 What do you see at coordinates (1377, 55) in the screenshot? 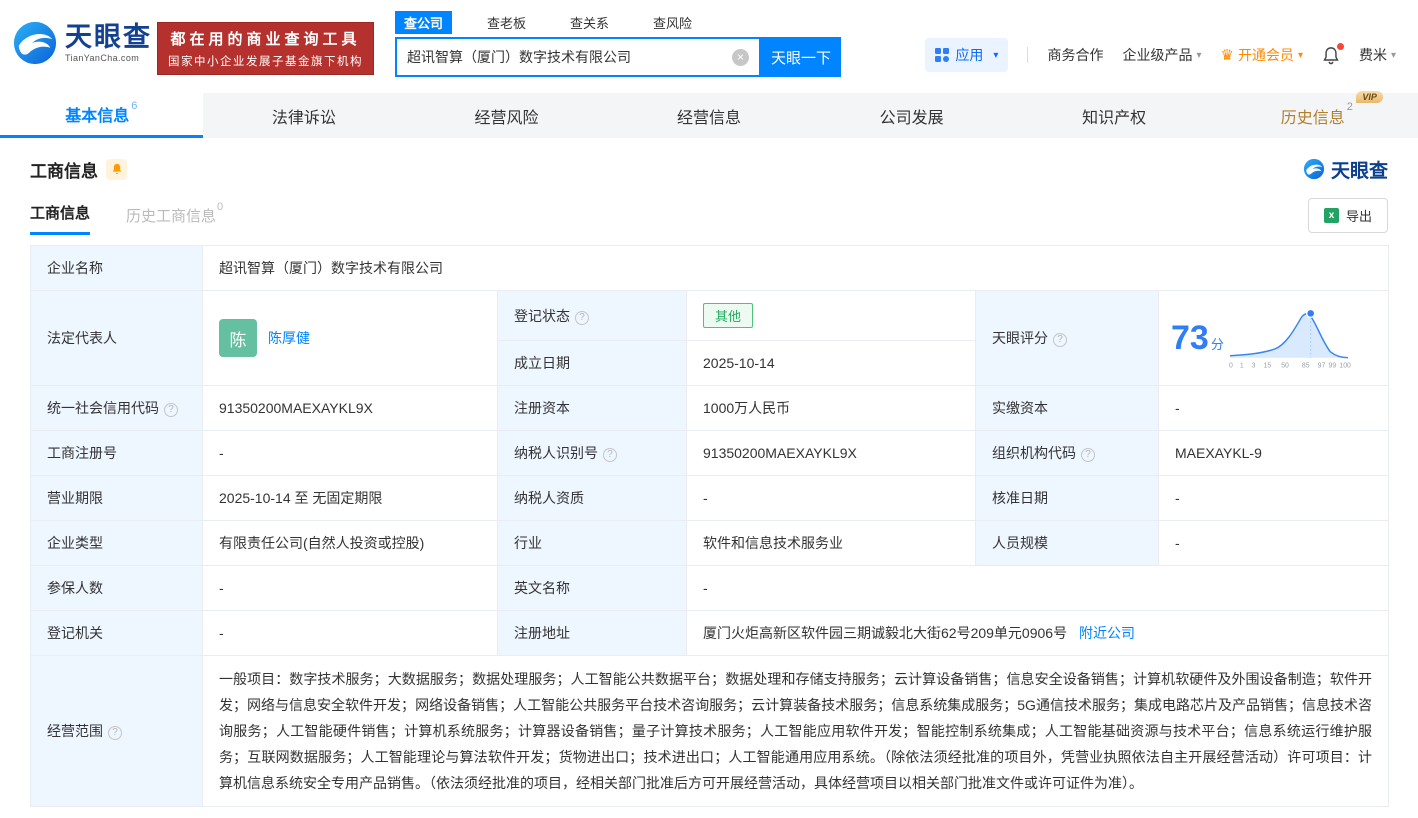
I see `menu-user: 费米 ▾` at bounding box center [1377, 55].